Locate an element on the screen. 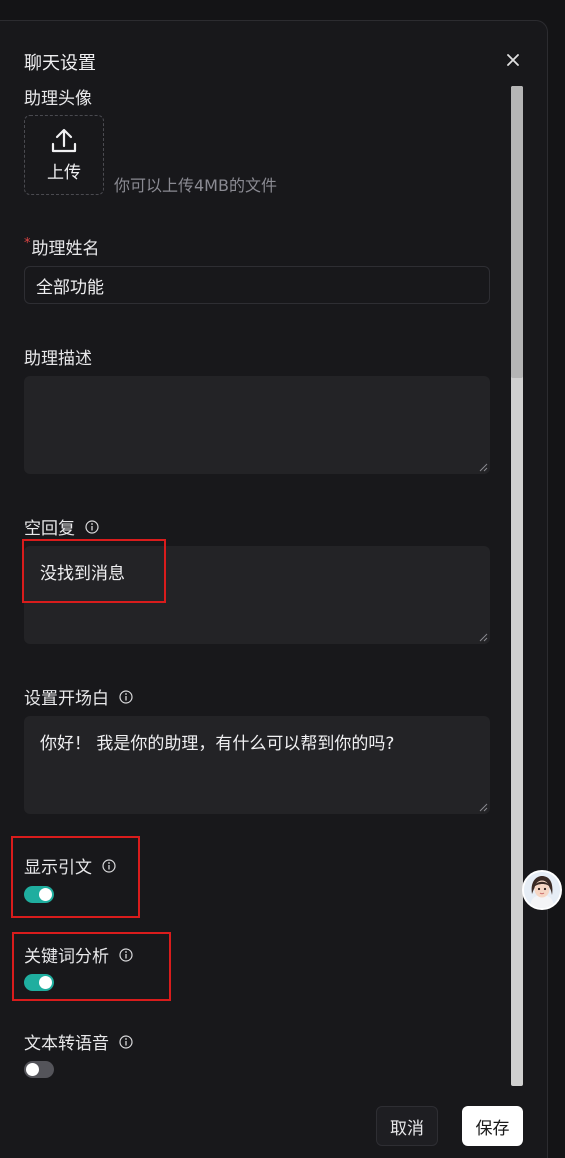  avatar-label: 助理头像 is located at coordinates (58, 99).